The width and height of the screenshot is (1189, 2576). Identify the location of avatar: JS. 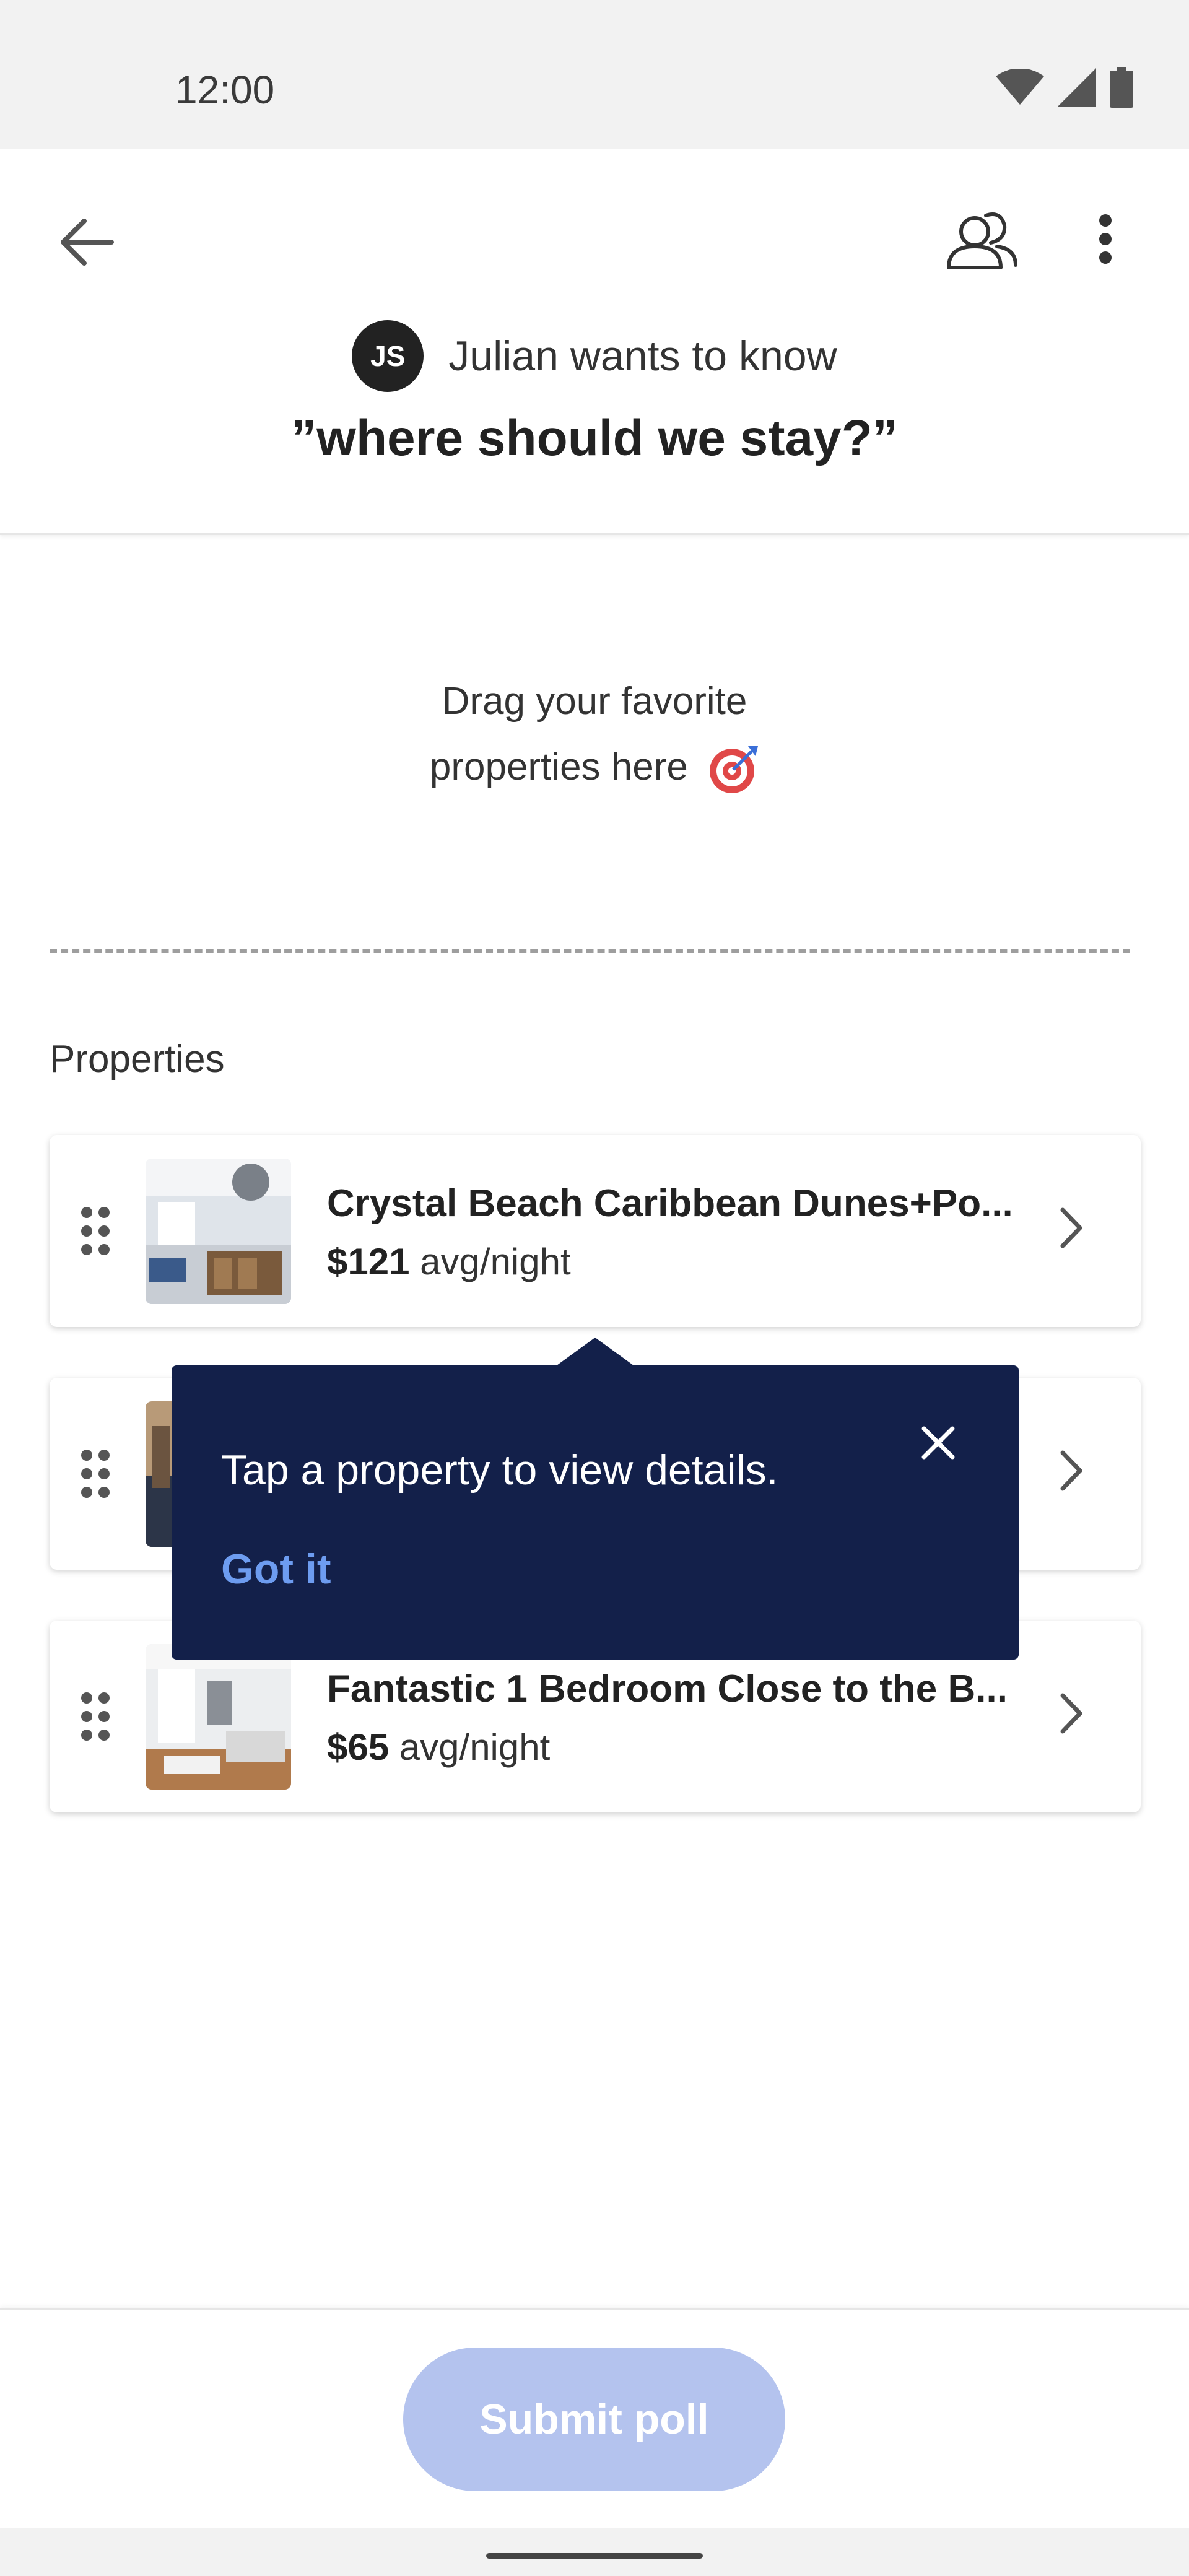
(388, 356).